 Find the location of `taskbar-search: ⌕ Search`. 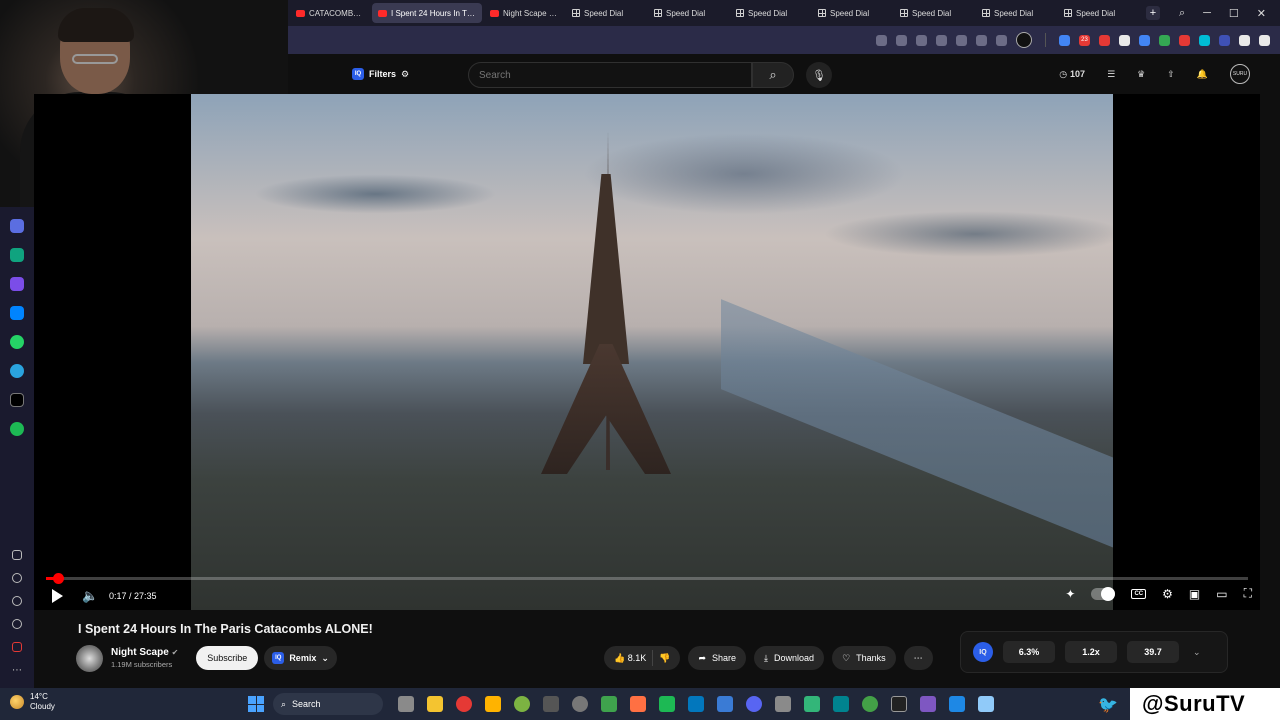

taskbar-search: ⌕ Search is located at coordinates (328, 704).